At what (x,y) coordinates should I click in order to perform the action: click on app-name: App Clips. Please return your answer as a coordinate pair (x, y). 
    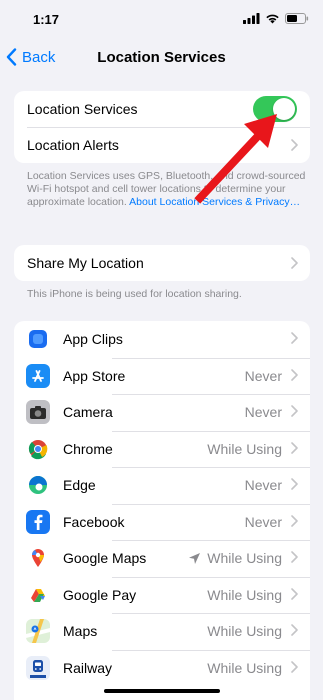
    Looking at the image, I should click on (93, 339).